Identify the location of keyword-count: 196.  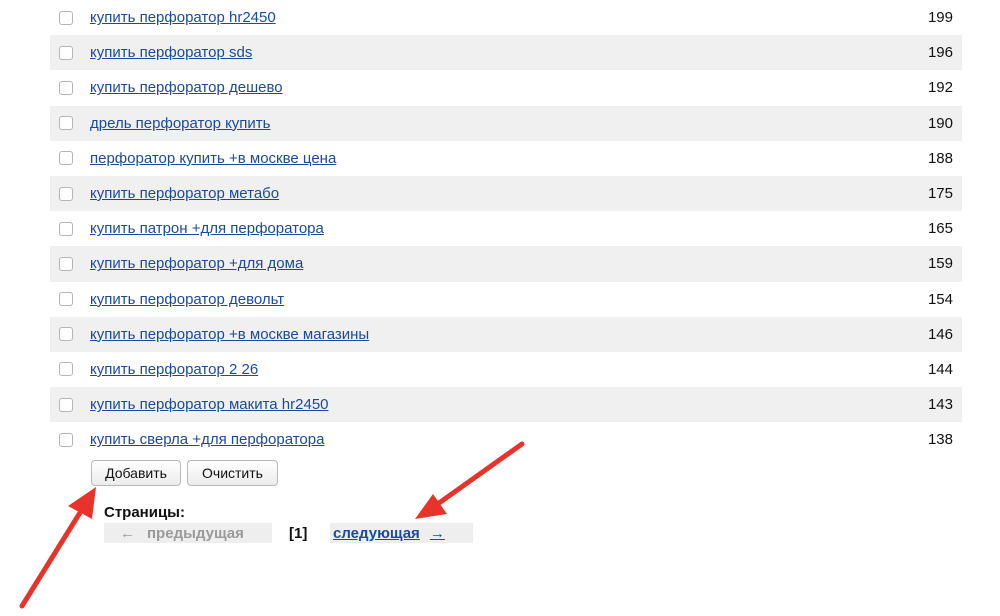
(940, 53).